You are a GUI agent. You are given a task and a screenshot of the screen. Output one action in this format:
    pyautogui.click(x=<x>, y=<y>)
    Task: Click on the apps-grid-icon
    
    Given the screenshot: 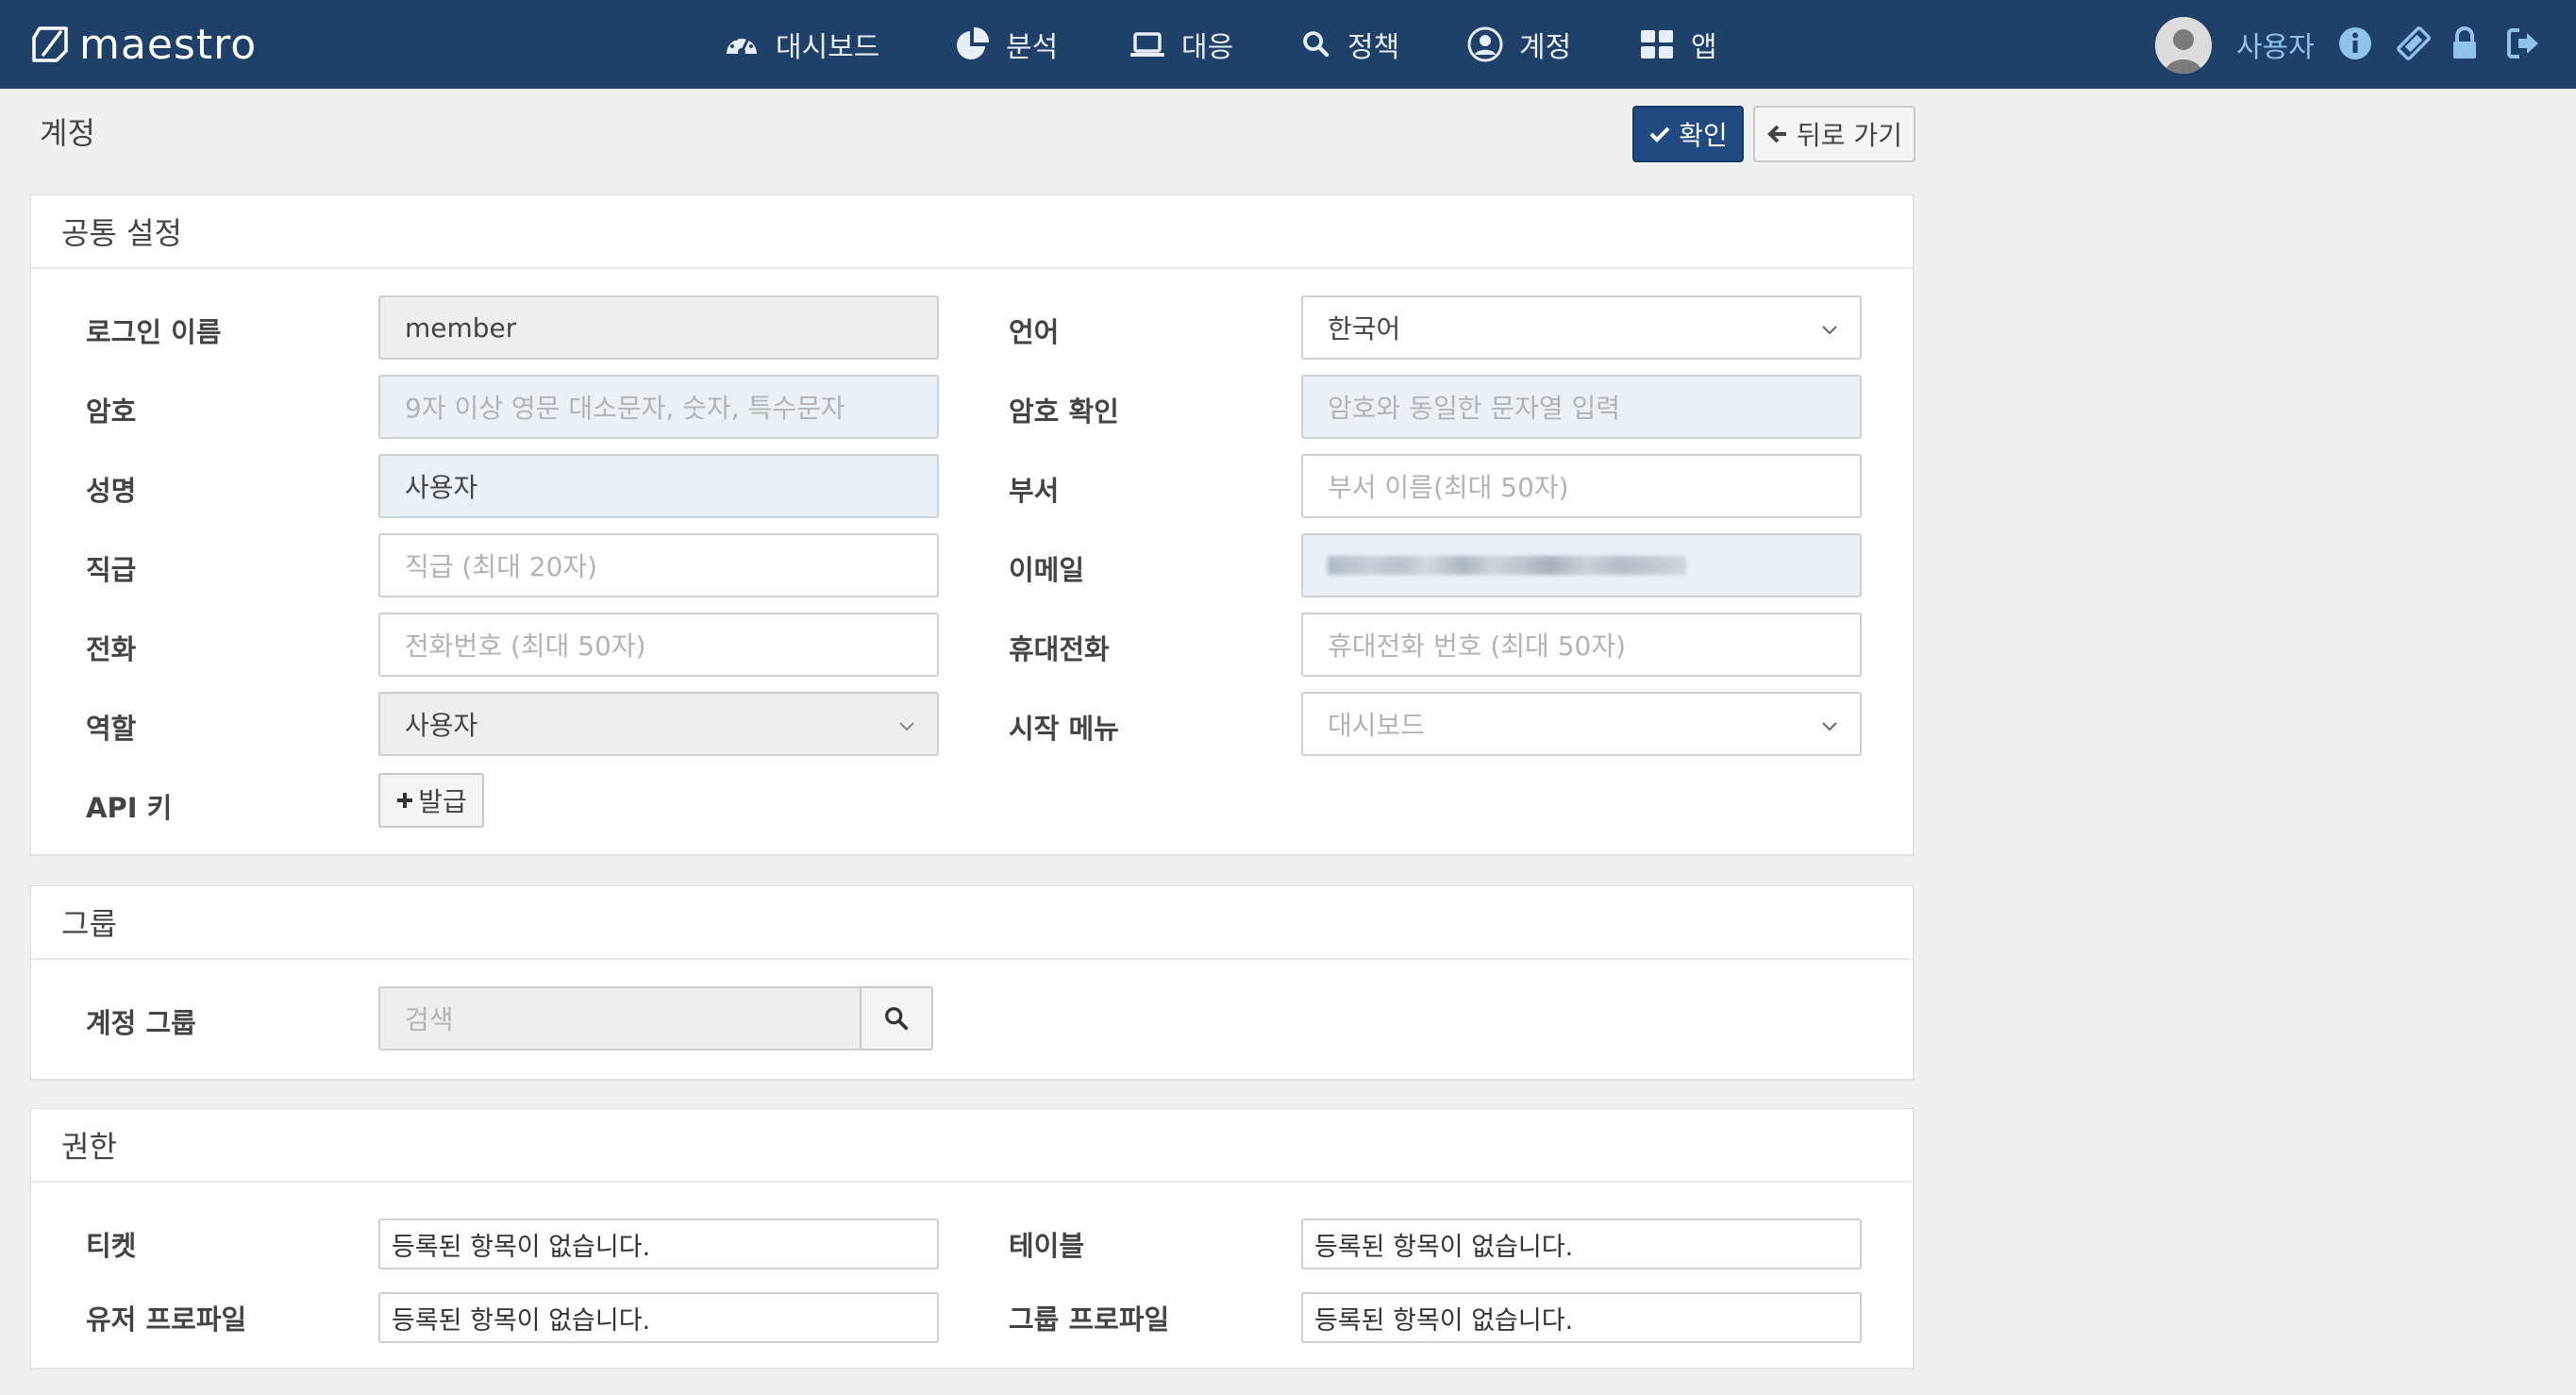 What is the action you would take?
    pyautogui.click(x=1657, y=44)
    